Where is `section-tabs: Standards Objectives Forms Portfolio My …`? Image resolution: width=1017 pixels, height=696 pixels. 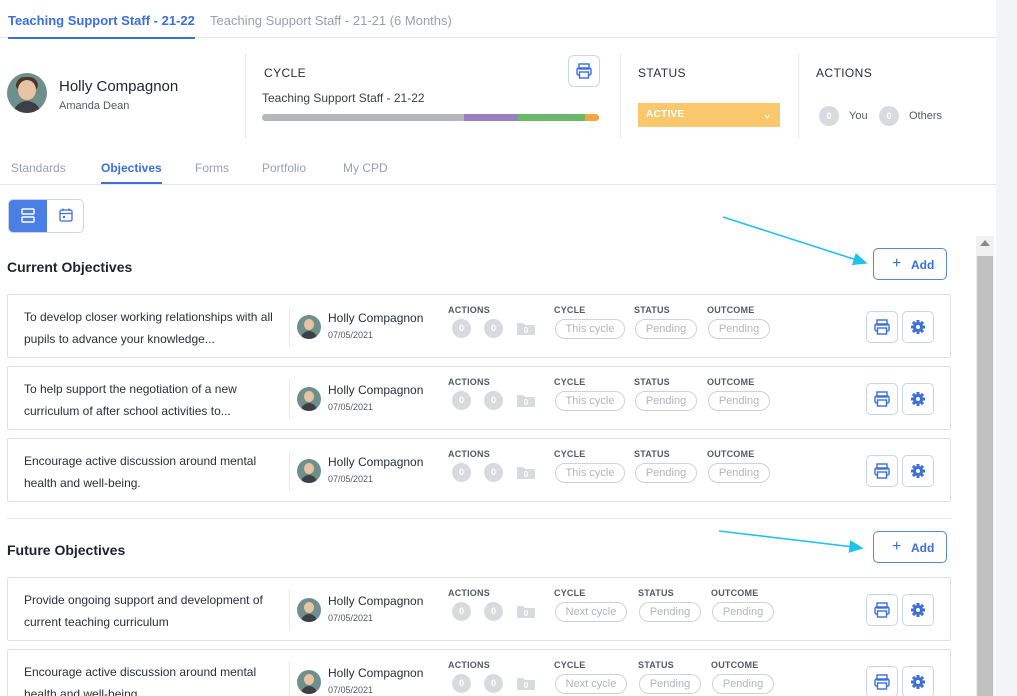
section-tabs: Standards Objectives Forms Portfolio My … is located at coordinates (498, 166).